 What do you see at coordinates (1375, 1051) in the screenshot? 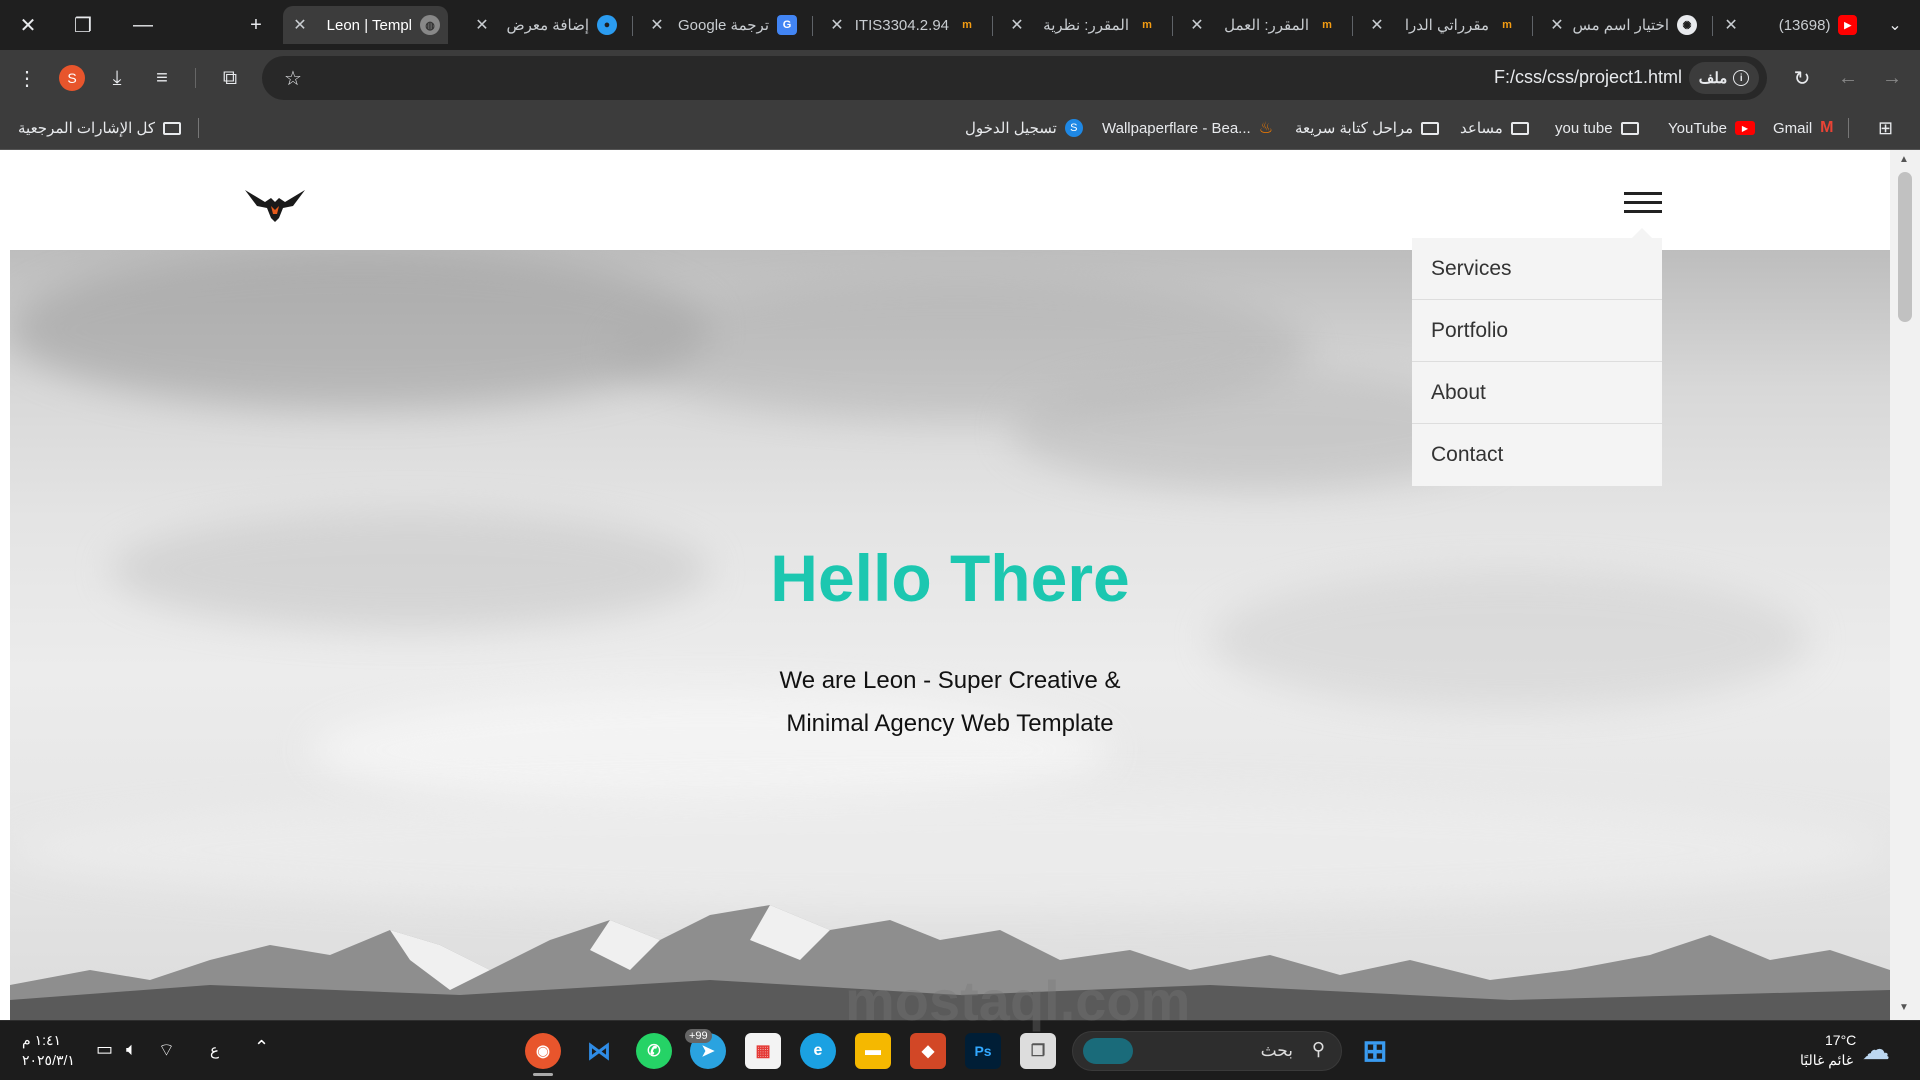
I see `windows-start-icon: ⊞` at bounding box center [1375, 1051].